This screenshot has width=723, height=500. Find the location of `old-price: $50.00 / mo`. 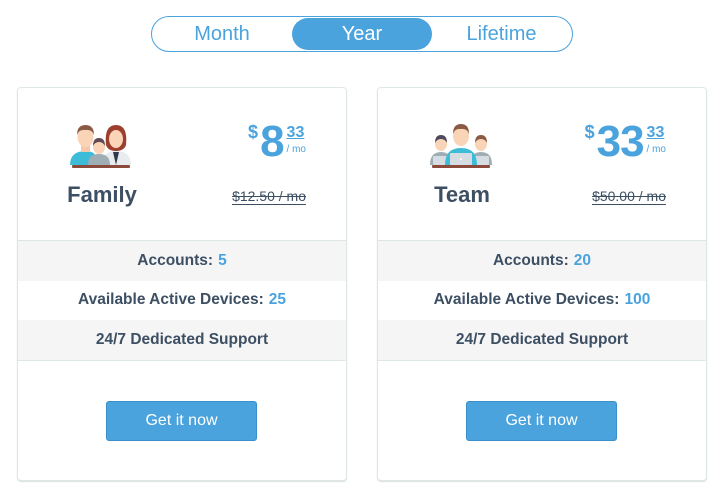

old-price: $50.00 / mo is located at coordinates (629, 196).